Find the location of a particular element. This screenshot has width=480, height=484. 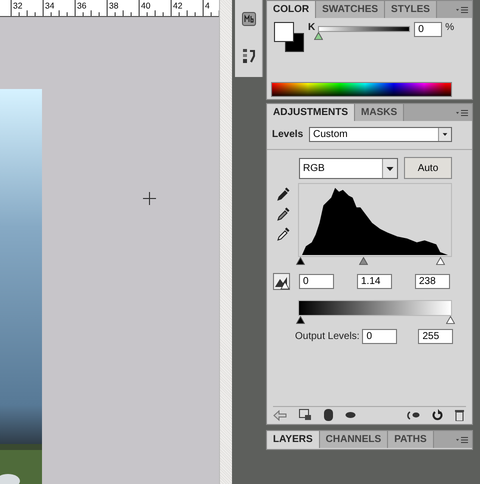

reset-icon is located at coordinates (437, 415).